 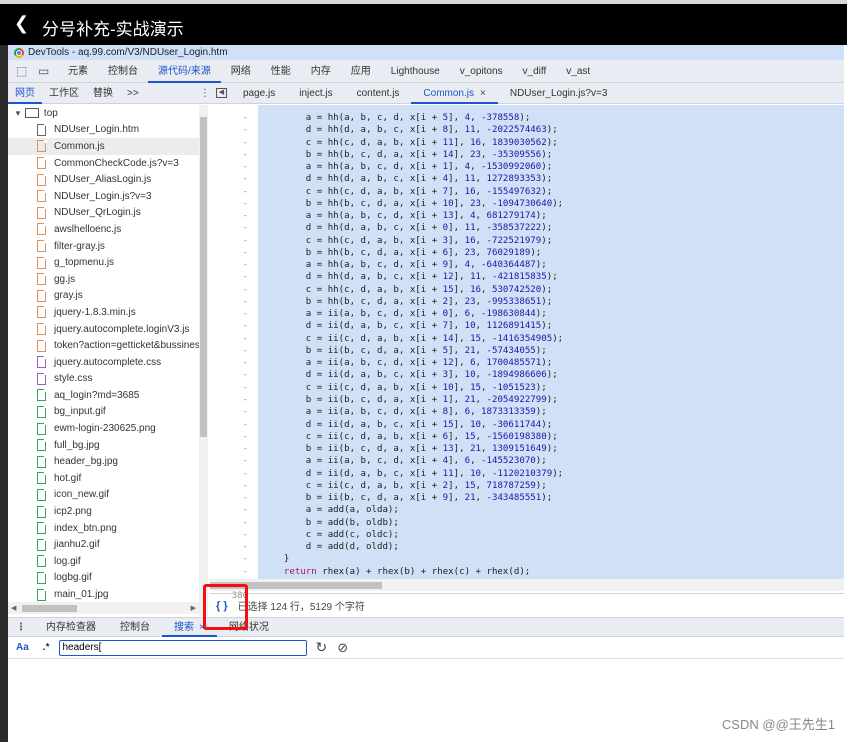 What do you see at coordinates (321, 71) in the screenshot?
I see `tab-5: 内存` at bounding box center [321, 71].